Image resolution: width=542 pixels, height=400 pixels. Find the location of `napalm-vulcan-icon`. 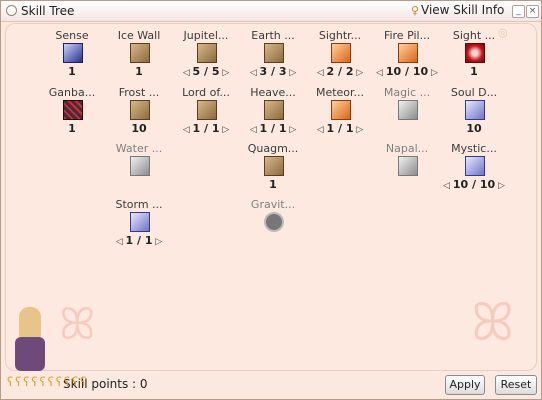

napalm-vulcan-icon is located at coordinates (408, 166).